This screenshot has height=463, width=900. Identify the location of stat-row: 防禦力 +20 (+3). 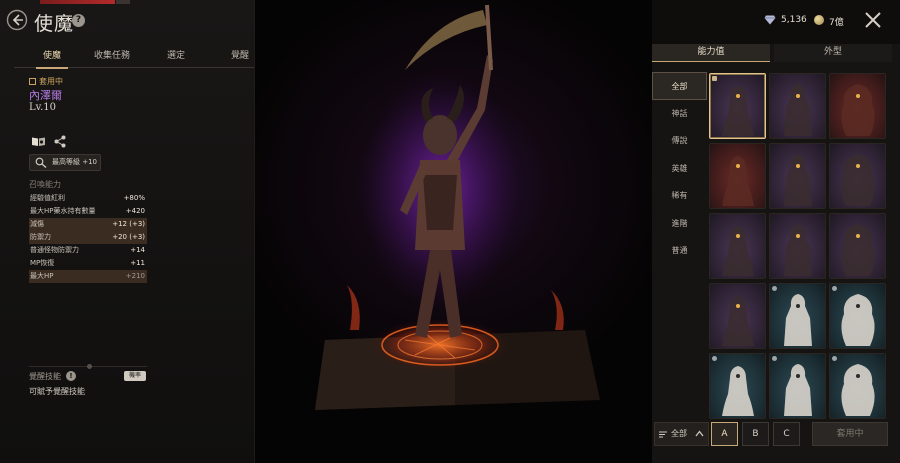
(88, 237).